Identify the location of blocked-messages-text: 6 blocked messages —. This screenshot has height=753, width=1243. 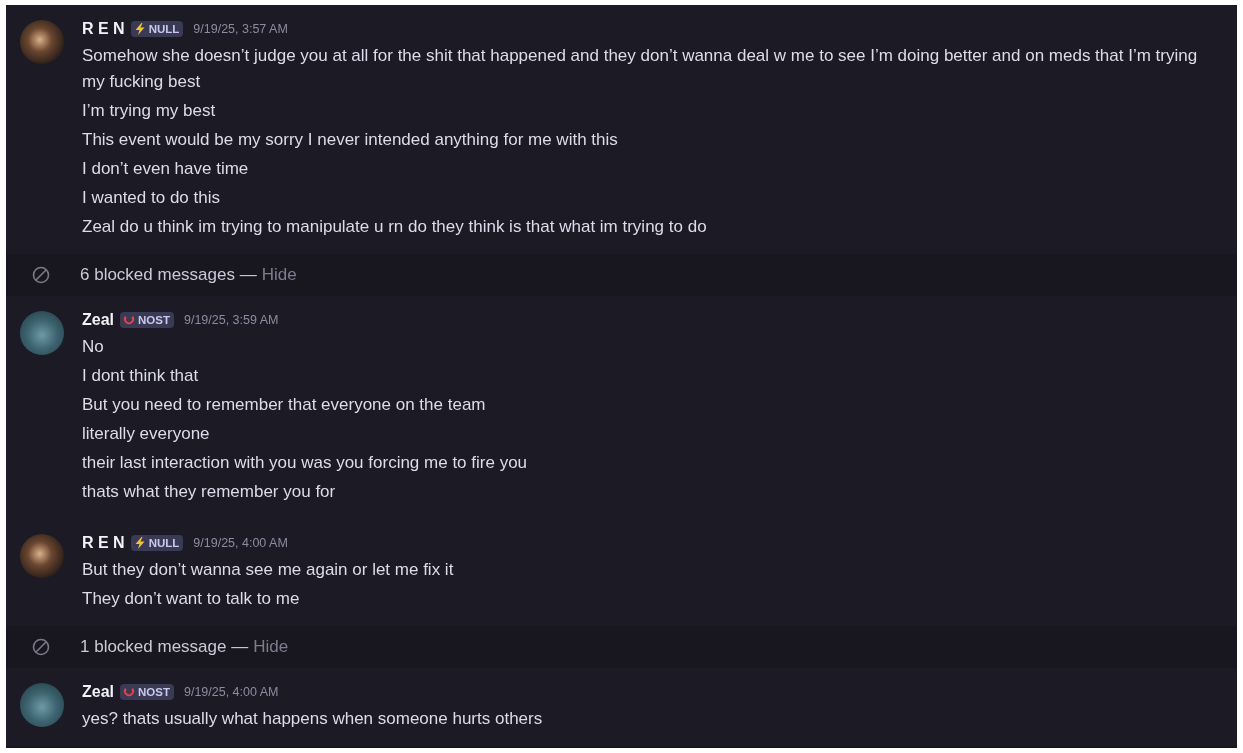
(168, 275).